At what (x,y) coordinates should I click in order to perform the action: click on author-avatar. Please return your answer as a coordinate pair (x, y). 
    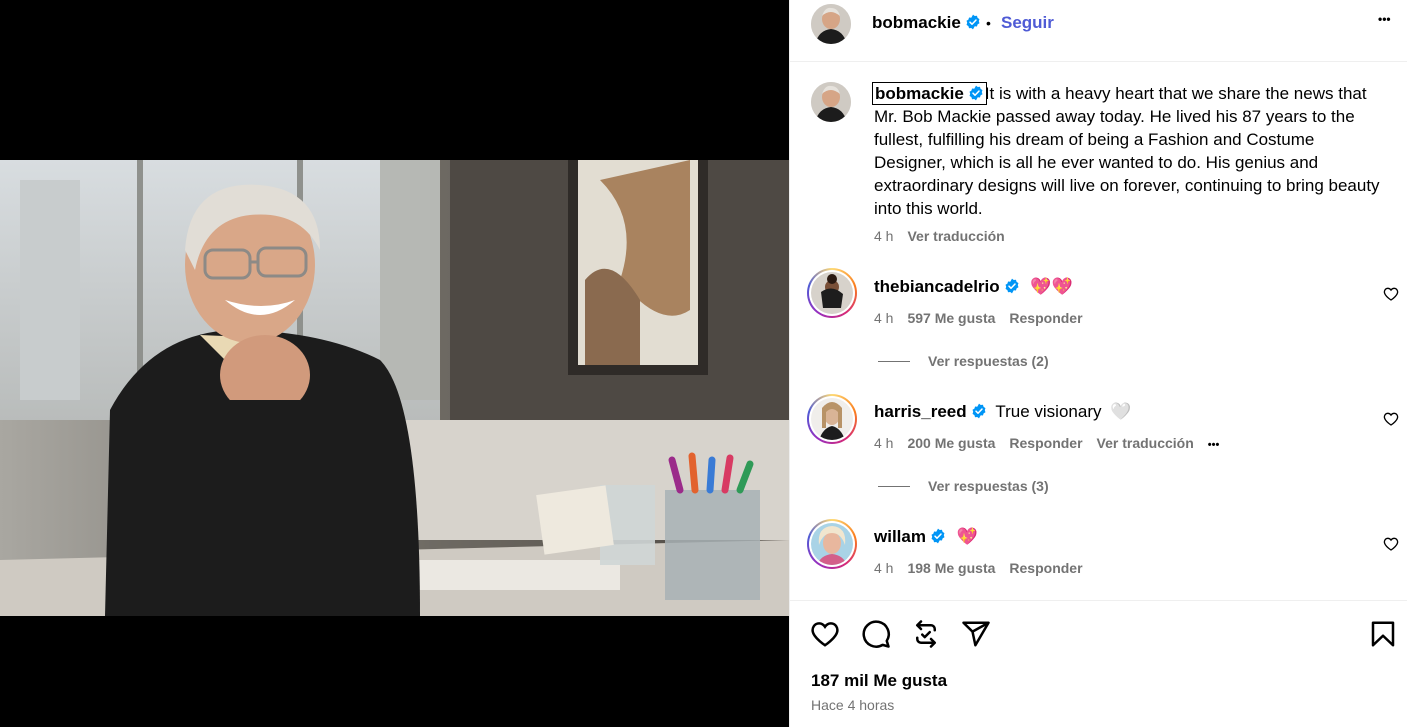
    Looking at the image, I should click on (831, 24).